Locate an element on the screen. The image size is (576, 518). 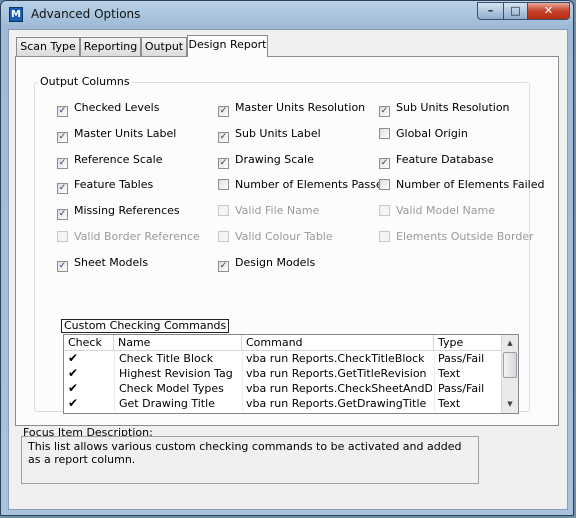
checkbox-label: Missing References is located at coordinates (127, 210).